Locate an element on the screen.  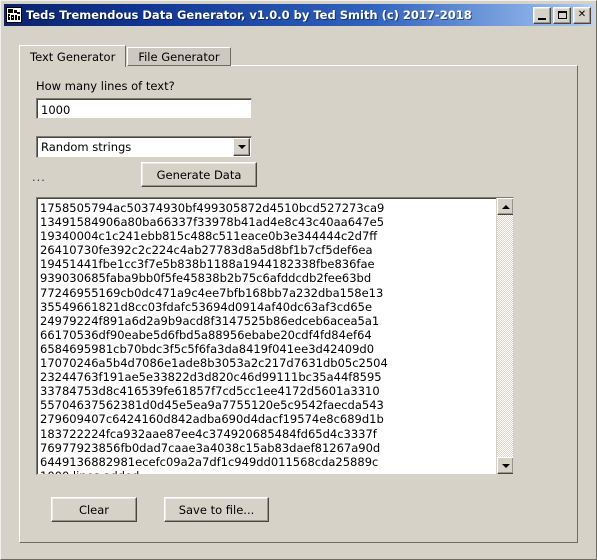
tab-text-generator-label: Text Generator is located at coordinates (73, 56).